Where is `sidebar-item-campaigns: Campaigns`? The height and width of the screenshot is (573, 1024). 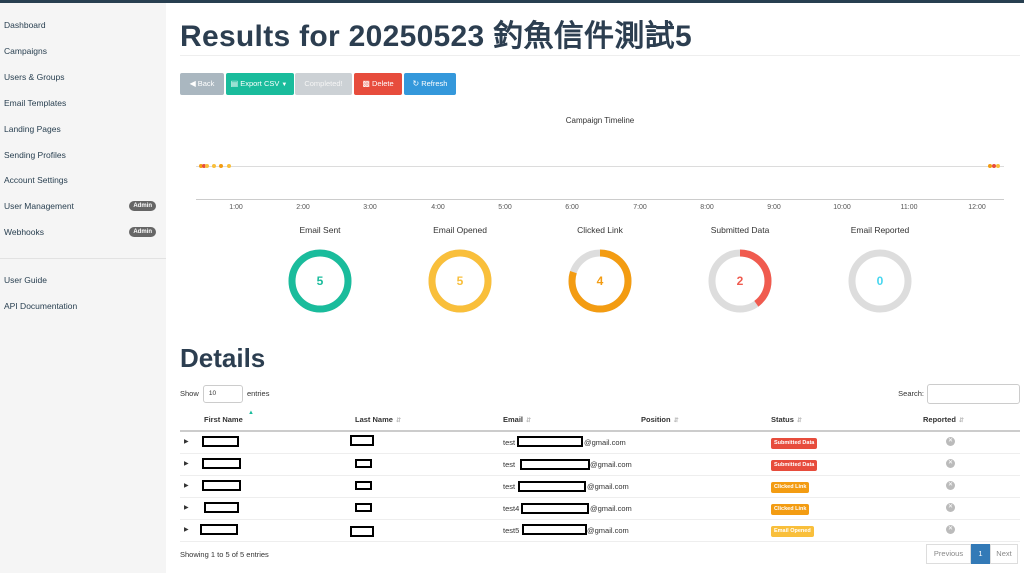
sidebar-item-campaigns: Campaigns is located at coordinates (83, 51).